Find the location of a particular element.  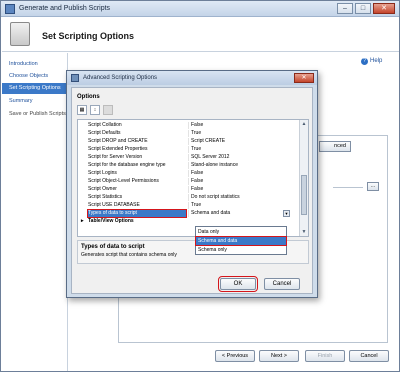

property-row: Script Collation False is located at coordinates (189, 125).